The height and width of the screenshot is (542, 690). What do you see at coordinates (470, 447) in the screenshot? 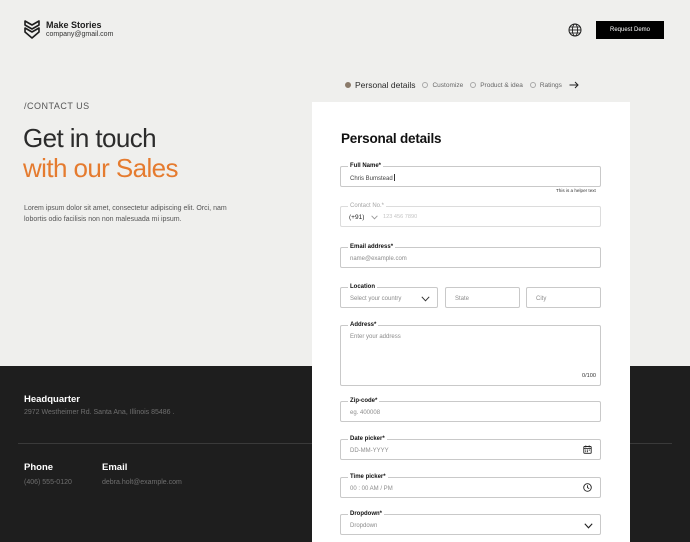
I see `date-picker-field: Date picker* DD-MM-YYYY` at bounding box center [470, 447].